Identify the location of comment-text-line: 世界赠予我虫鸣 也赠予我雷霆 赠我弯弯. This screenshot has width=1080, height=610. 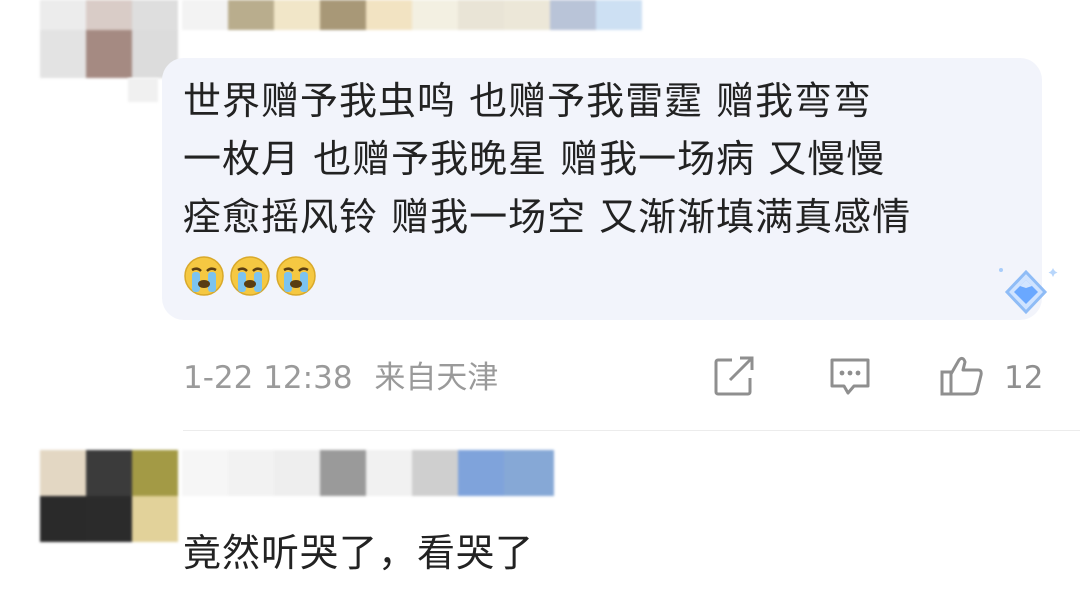
(528, 101).